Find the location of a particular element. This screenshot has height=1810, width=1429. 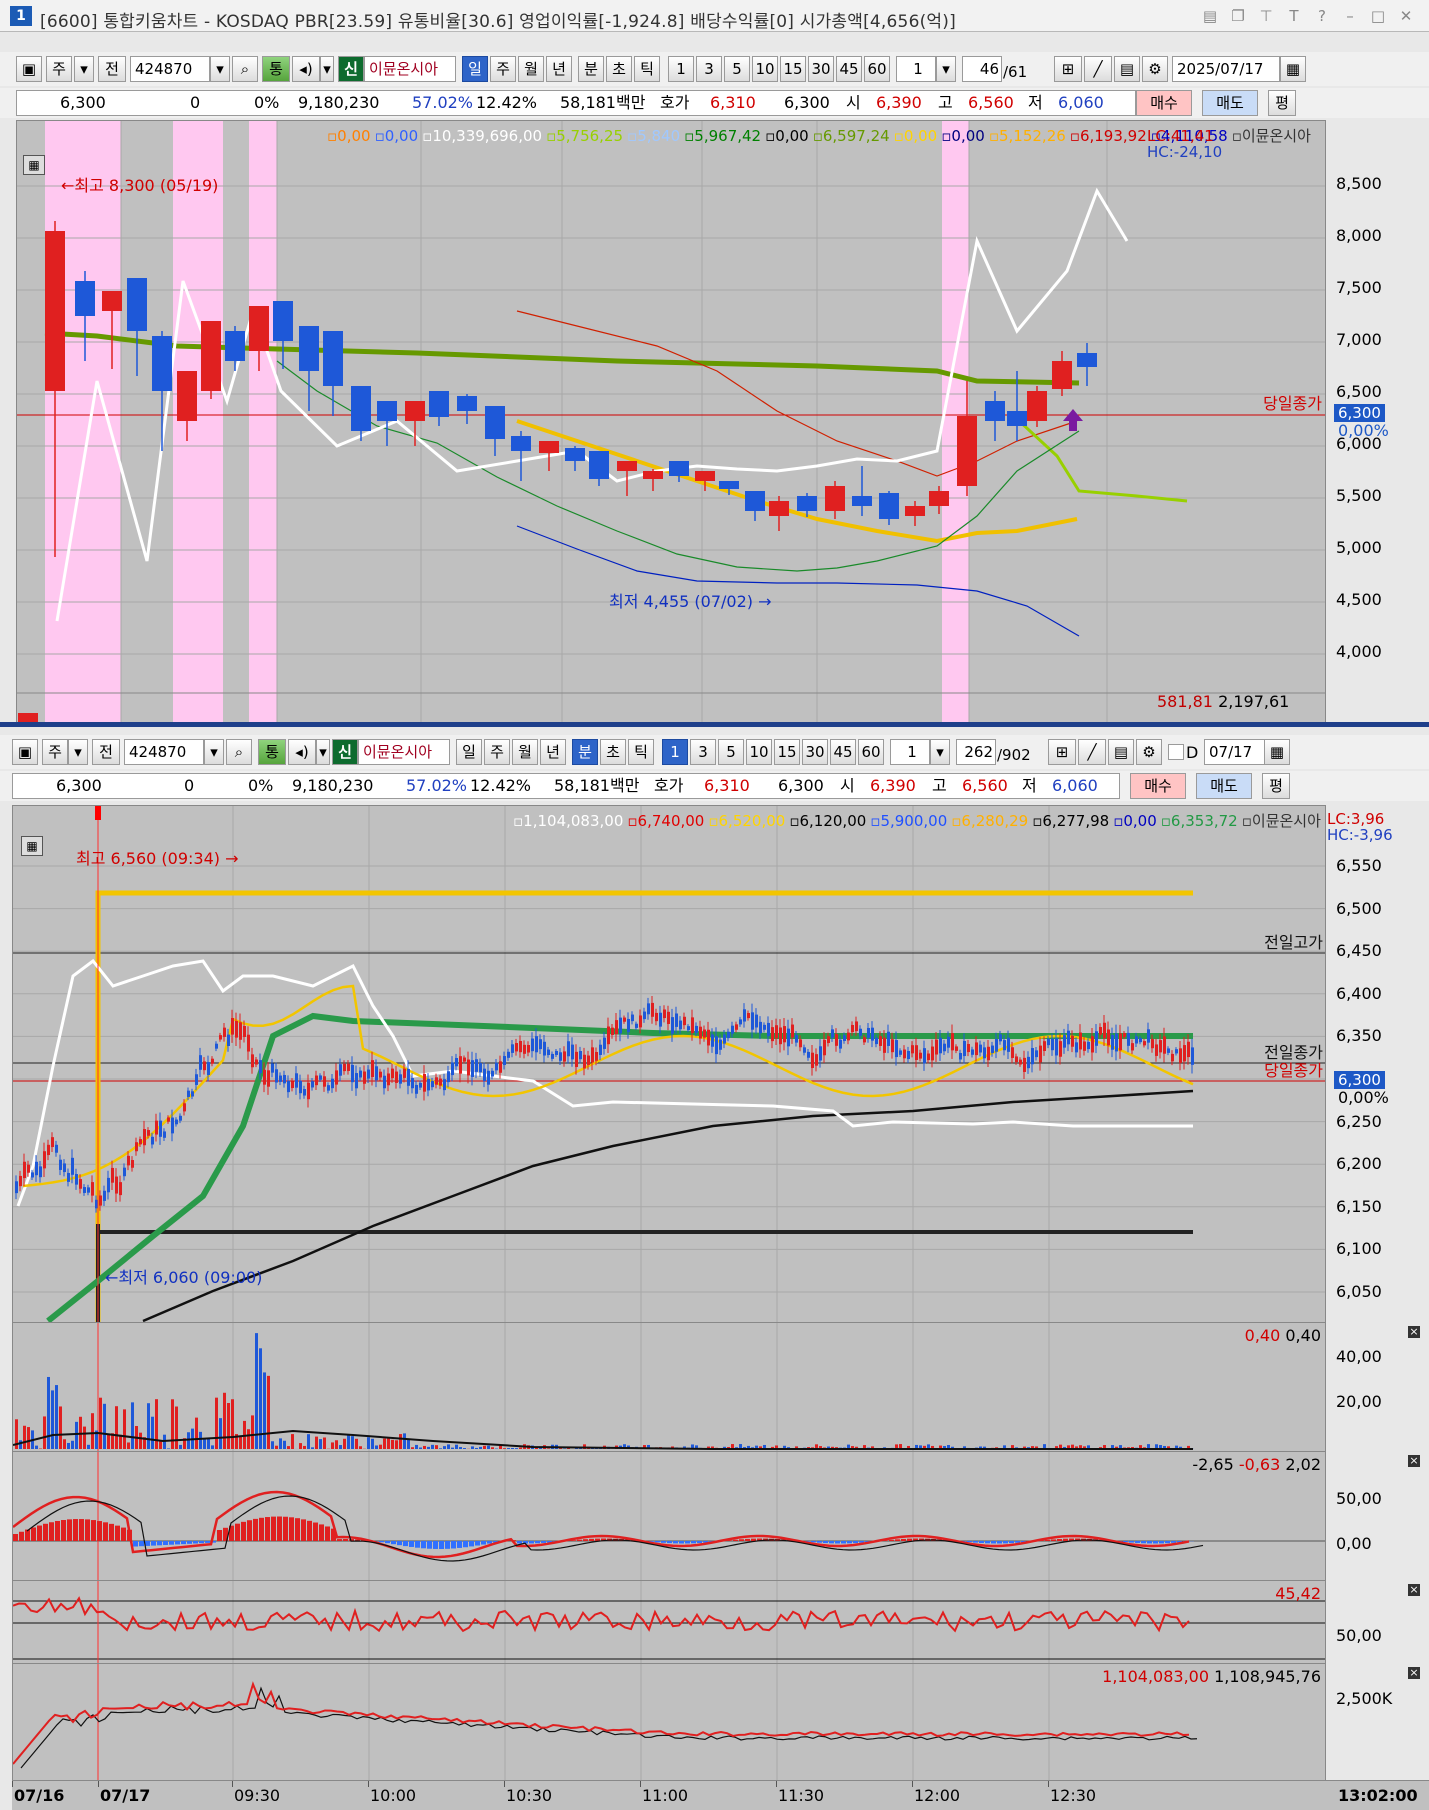

macd-panel: -2,65 -0,63 2,02 is located at coordinates (669, 1516).